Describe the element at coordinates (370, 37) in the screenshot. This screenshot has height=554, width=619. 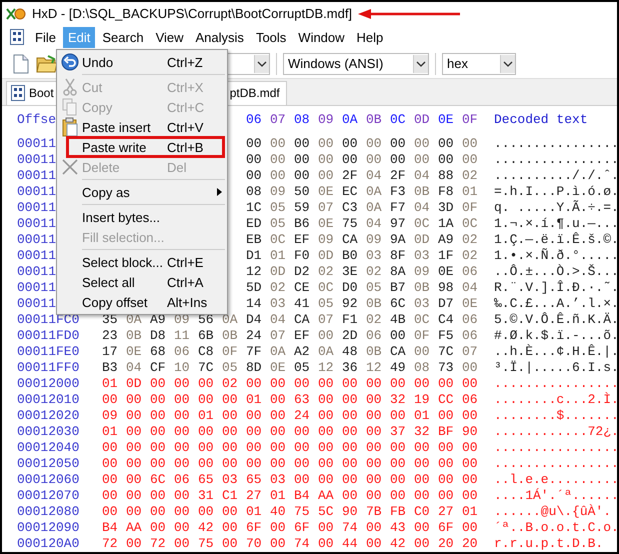
I see `menu-item: Help` at that location.